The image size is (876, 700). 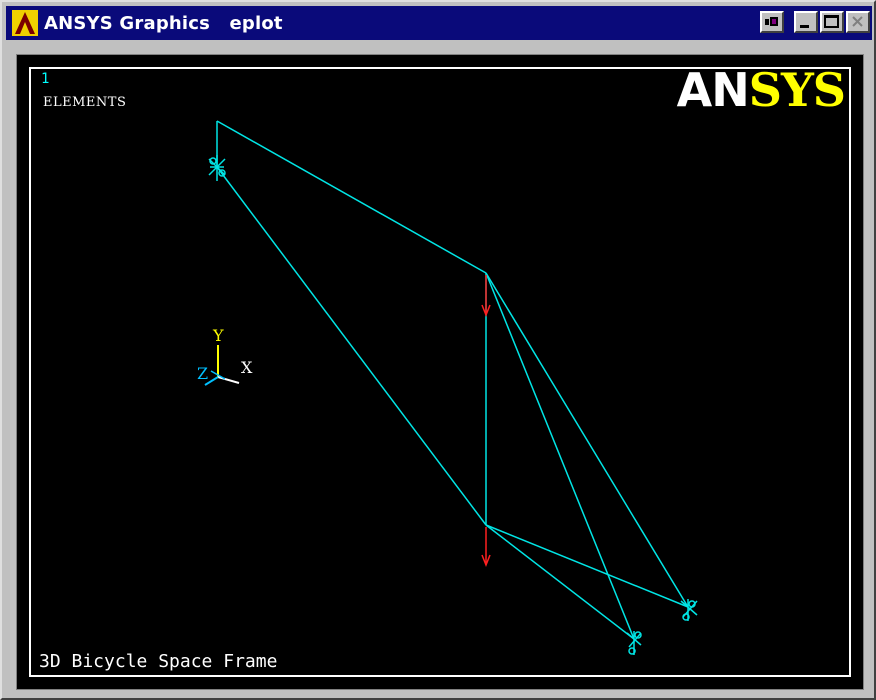 What do you see at coordinates (158, 661) in the screenshot?
I see `plot-title: 3D Bicycle Space Frame` at bounding box center [158, 661].